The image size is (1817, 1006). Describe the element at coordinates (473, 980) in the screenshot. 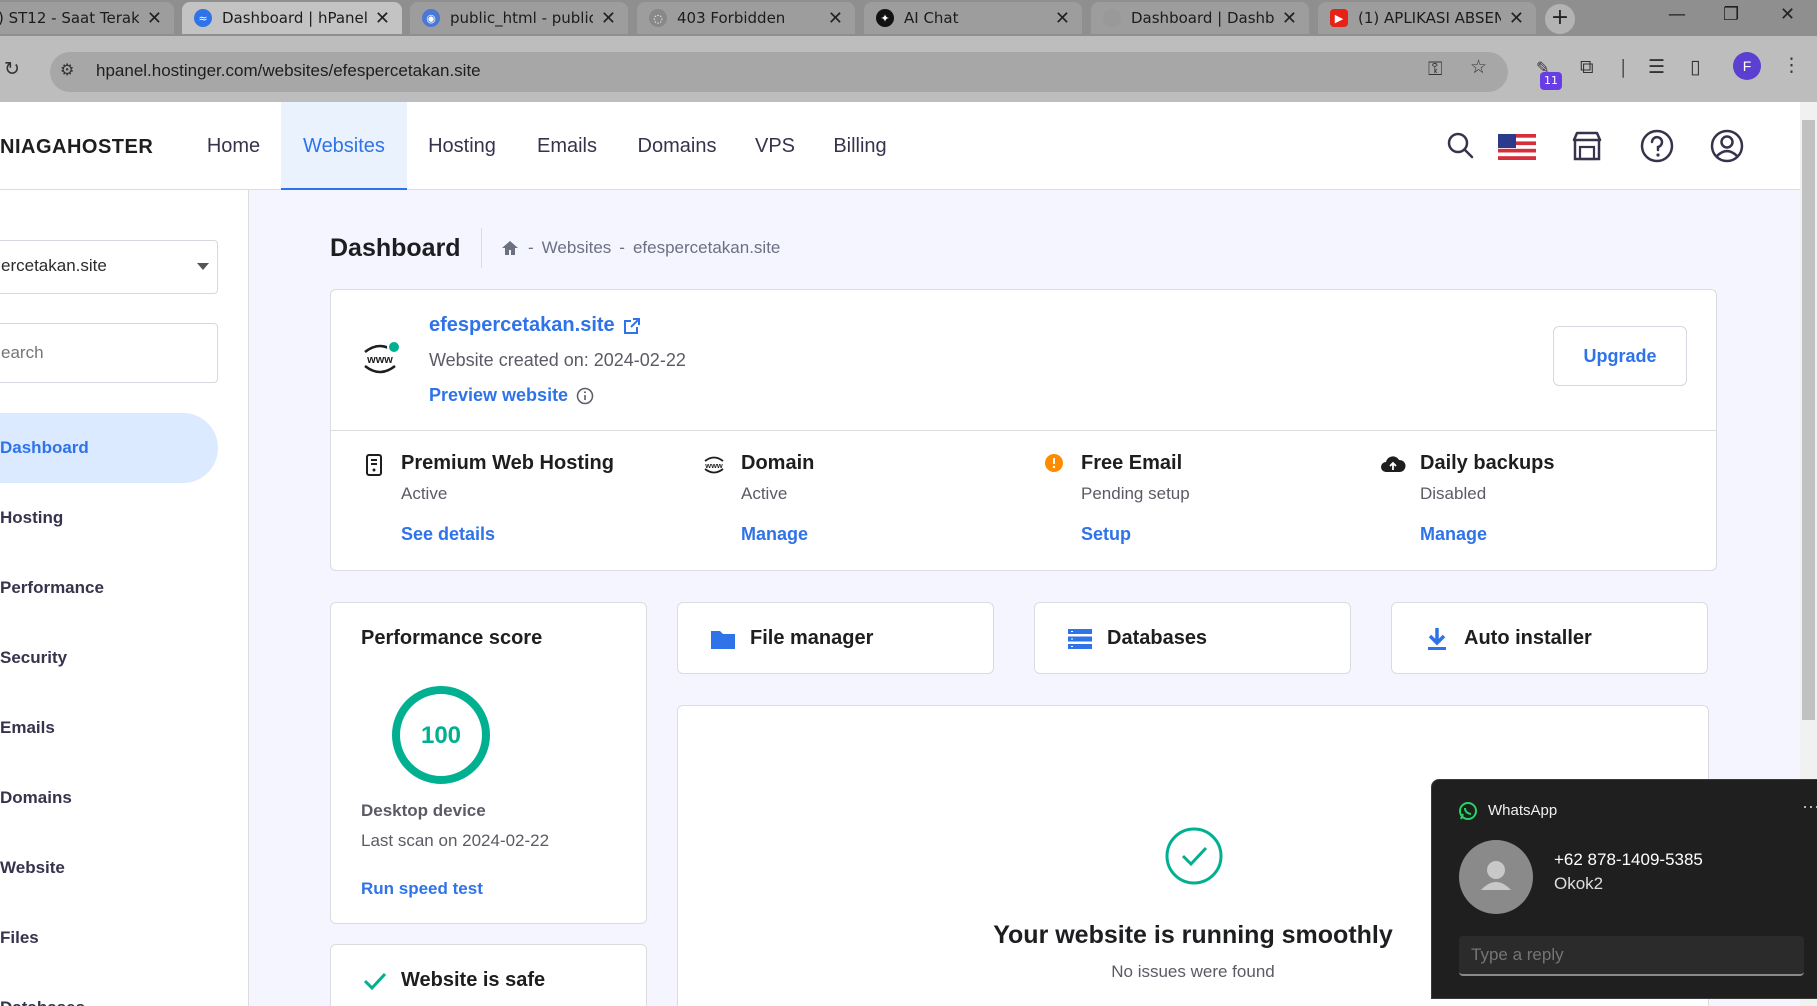

I see `website-safe-label: Website is safe` at that location.